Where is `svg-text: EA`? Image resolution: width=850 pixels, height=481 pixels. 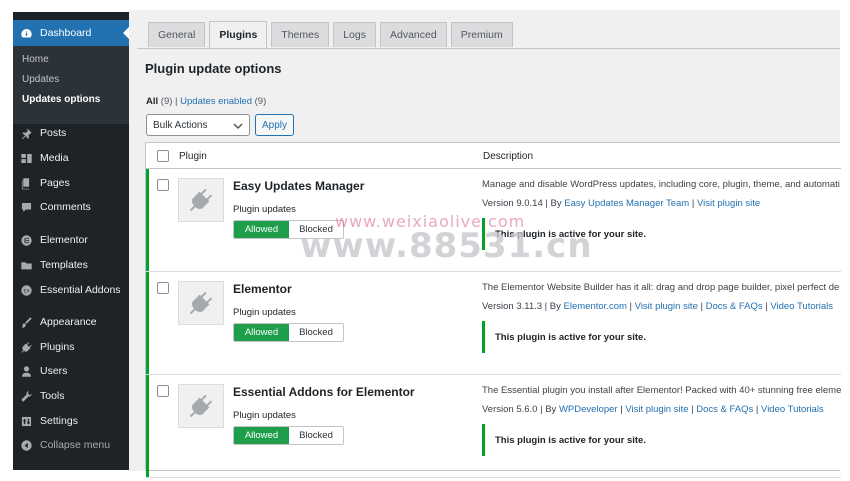
svg-text: EA is located at coordinates (26, 291).